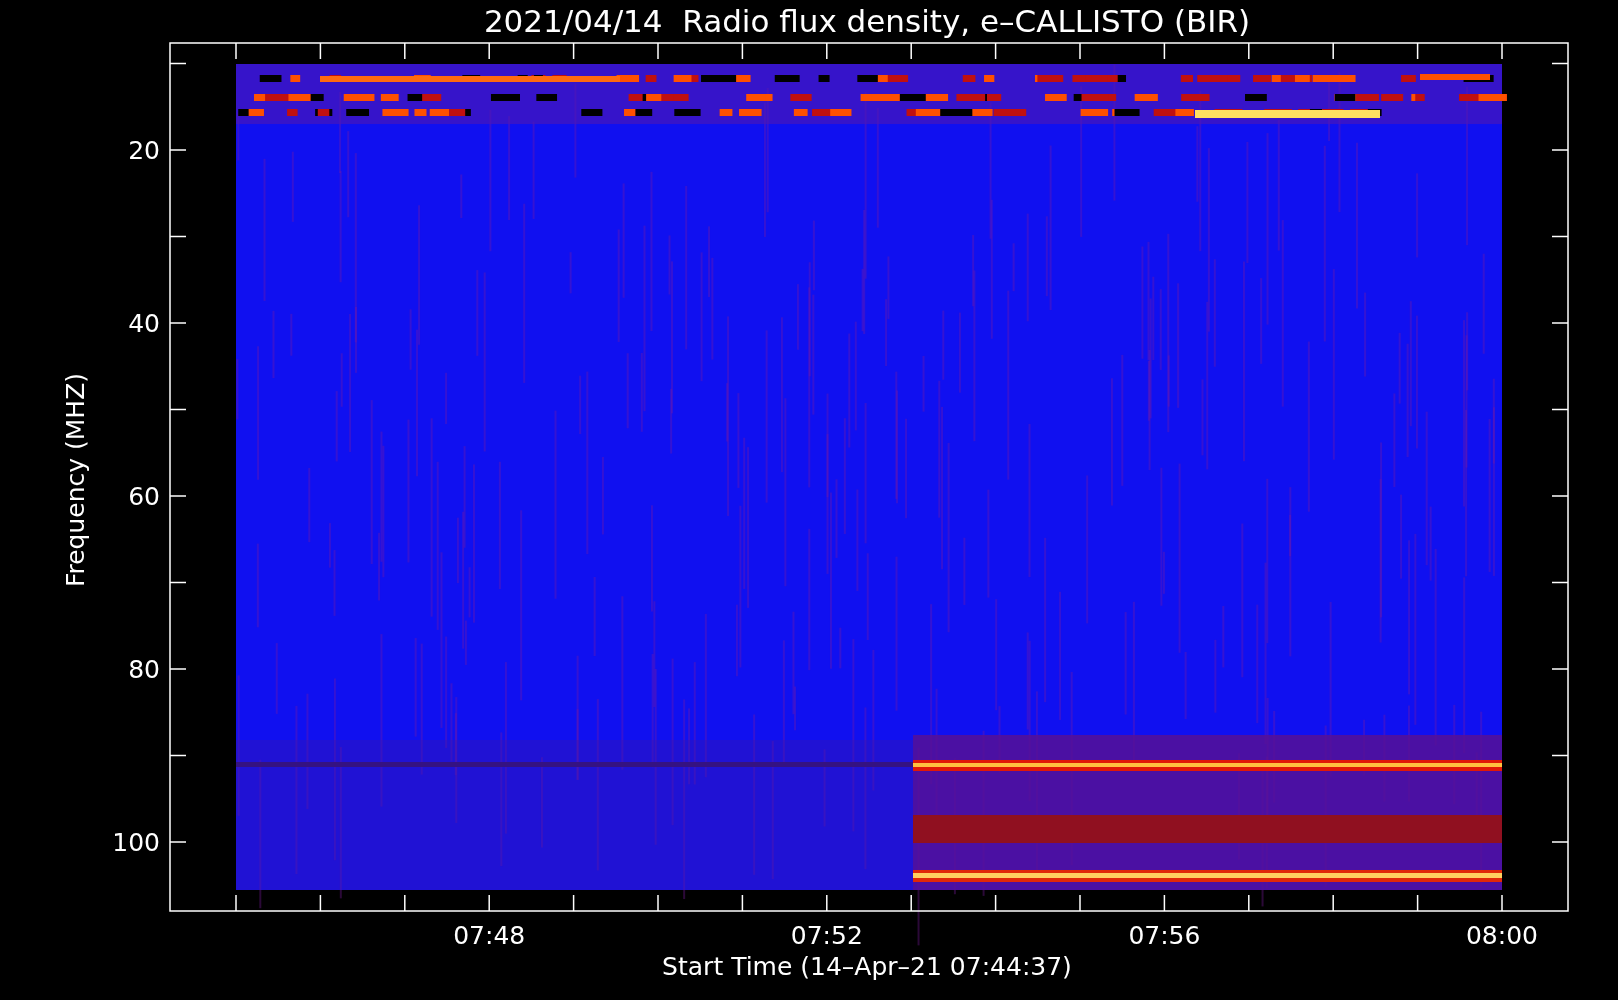 The height and width of the screenshot is (1000, 1618). I want to click on x-tick-label: 07:56, so click(1164, 935).